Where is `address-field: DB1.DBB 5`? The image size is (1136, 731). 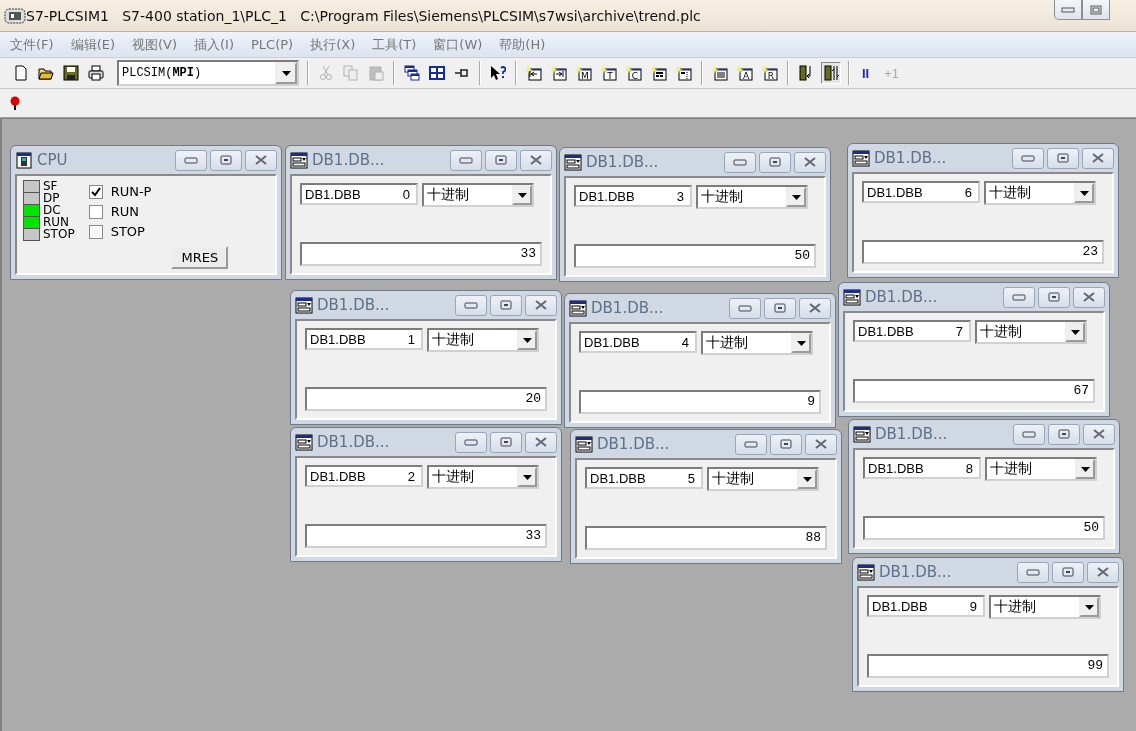
address-field: DB1.DBB 5 is located at coordinates (644, 478).